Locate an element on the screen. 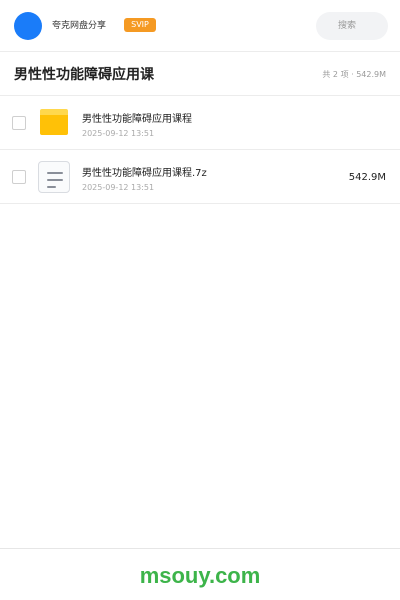 The image size is (400, 600). list-item: 男性性功能障碍应用课程.7z 2025-09-12 13:51 542.9M is located at coordinates (200, 177).